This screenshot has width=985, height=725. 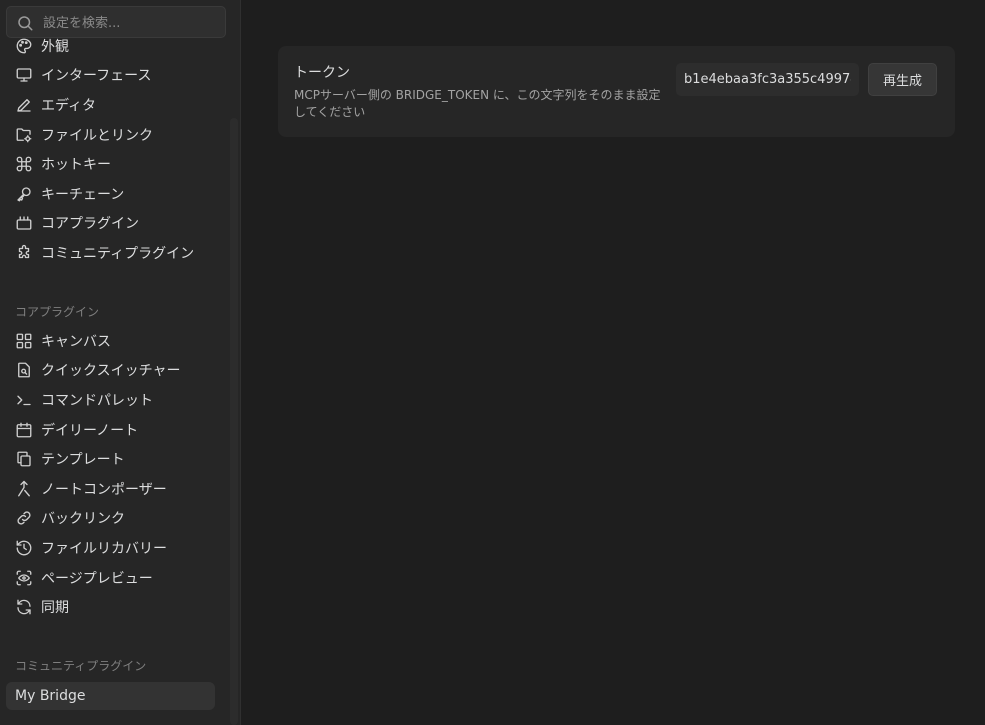 What do you see at coordinates (24, 223) in the screenshot?
I see `plugin-box-icon` at bounding box center [24, 223].